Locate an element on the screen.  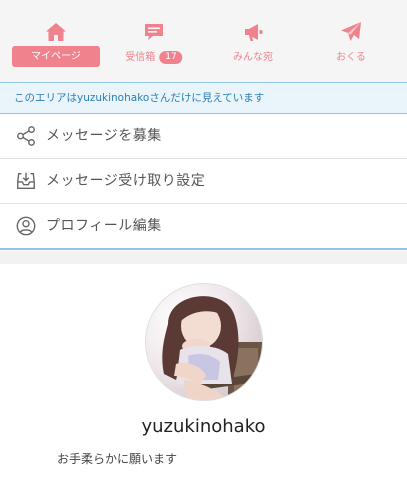
menu-item-label: プロフィール編集 is located at coordinates (104, 226).